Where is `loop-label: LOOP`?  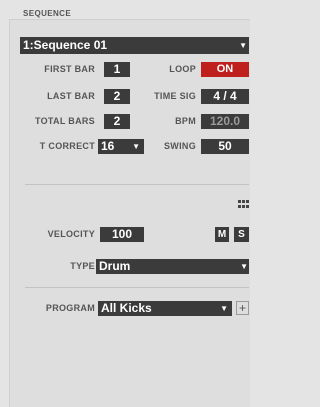
loop-label: LOOP is located at coordinates (182, 69).